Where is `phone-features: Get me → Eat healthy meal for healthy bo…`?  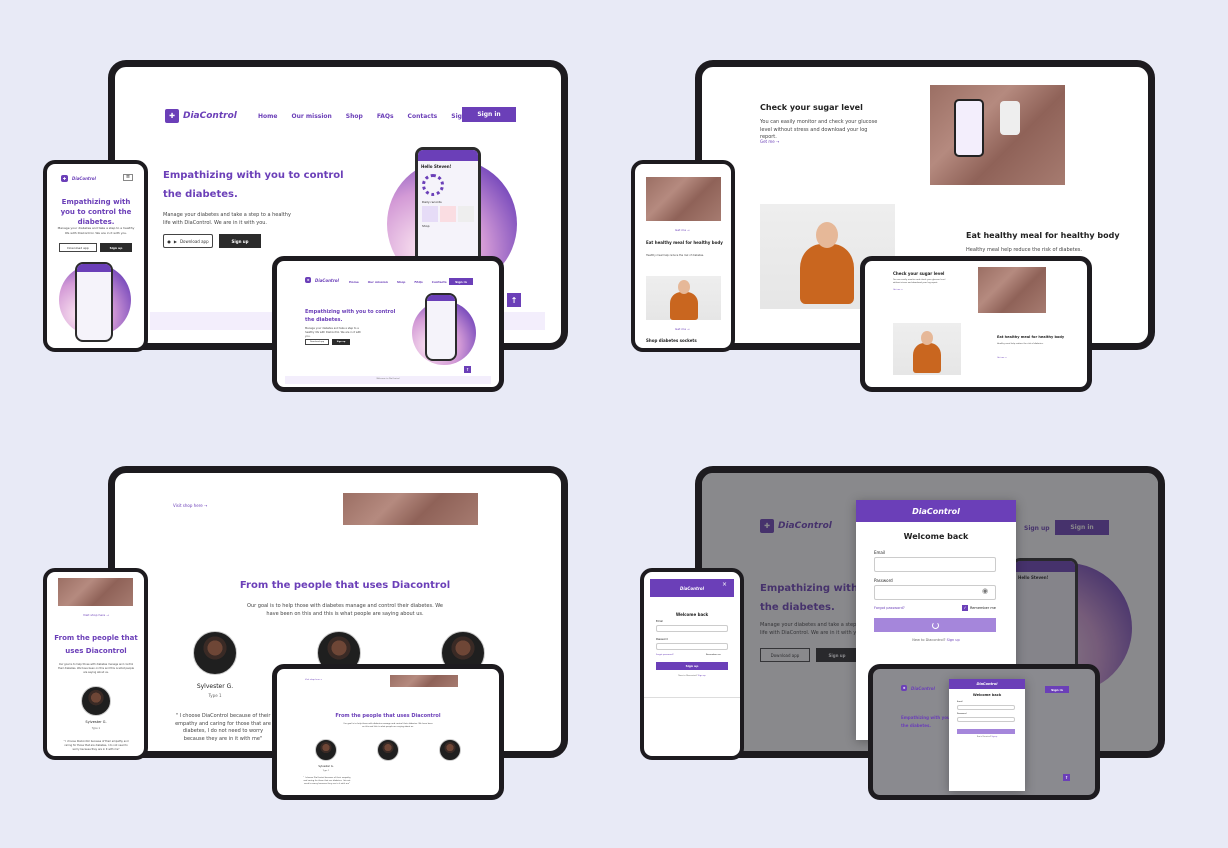
phone-features: Get me → Eat healthy meal for healthy bo… is located at coordinates (683, 256).